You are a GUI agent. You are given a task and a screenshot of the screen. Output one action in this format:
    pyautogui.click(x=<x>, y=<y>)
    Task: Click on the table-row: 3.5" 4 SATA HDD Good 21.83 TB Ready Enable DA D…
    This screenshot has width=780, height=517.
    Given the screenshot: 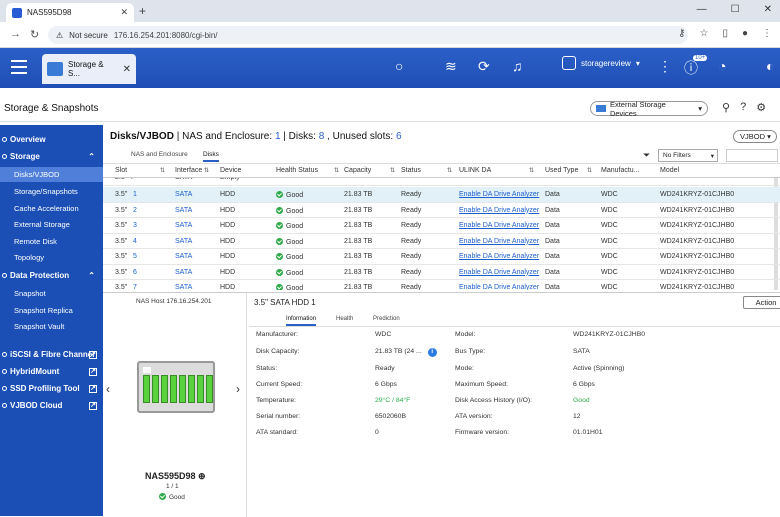 What is the action you would take?
    pyautogui.click(x=441, y=241)
    